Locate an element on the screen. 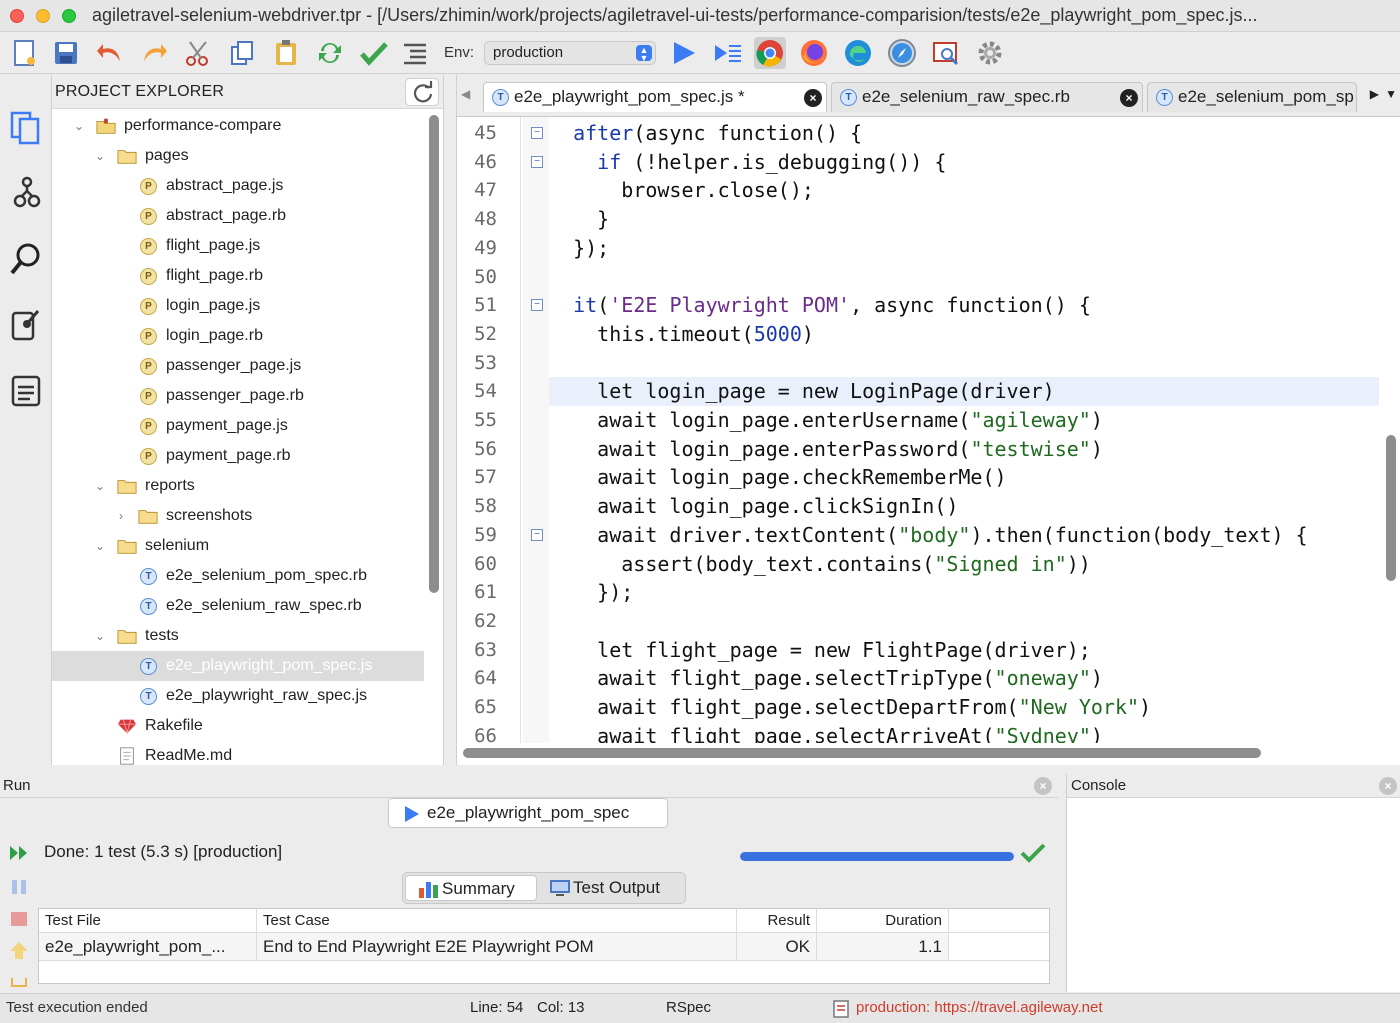  tree-node: Pabstract_page.js is located at coordinates (238, 186).